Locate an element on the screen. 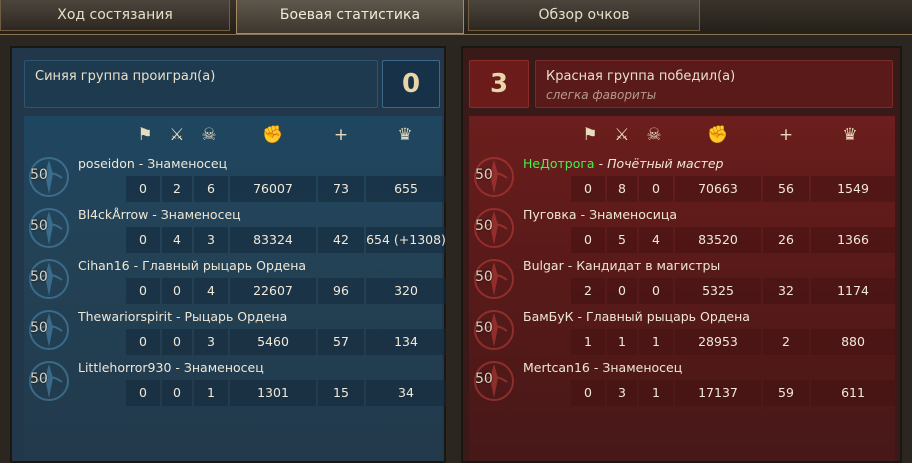 Image resolution: width=912 pixels, height=463 pixels. stat-healing: 26 is located at coordinates (786, 240).